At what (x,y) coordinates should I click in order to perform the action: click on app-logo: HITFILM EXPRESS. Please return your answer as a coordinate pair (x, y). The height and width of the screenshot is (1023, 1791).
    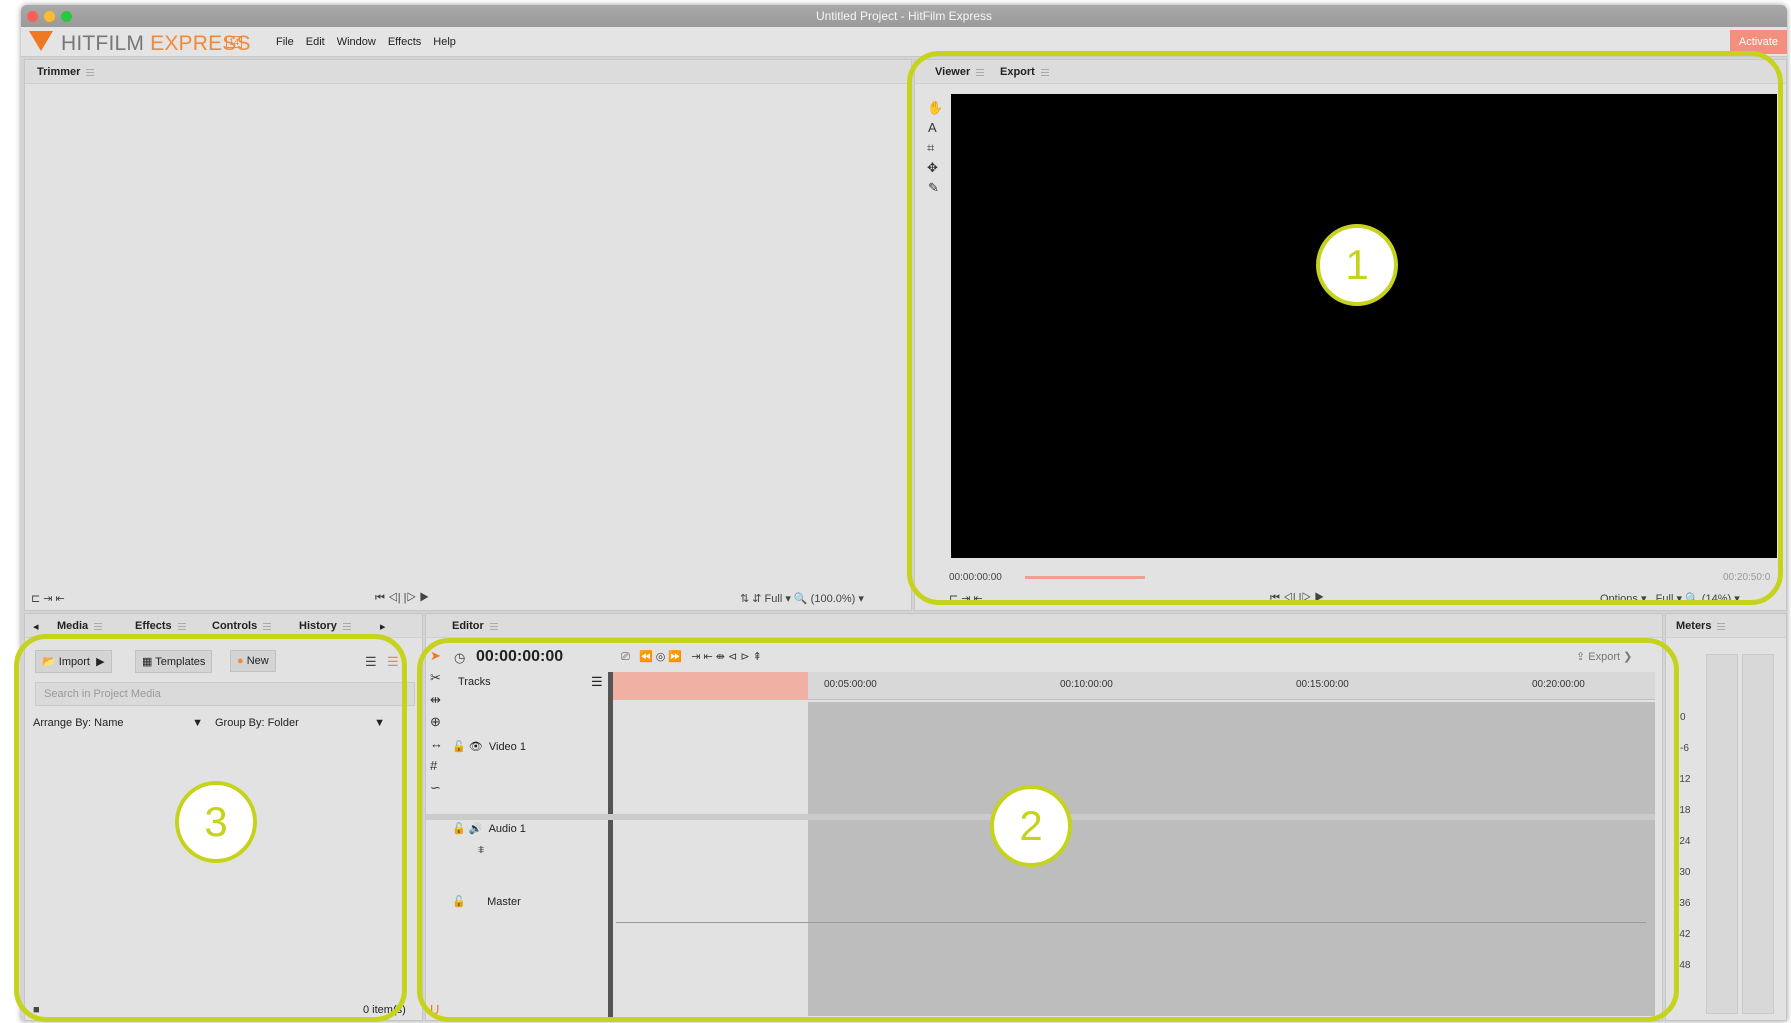
    Looking at the image, I should click on (156, 43).